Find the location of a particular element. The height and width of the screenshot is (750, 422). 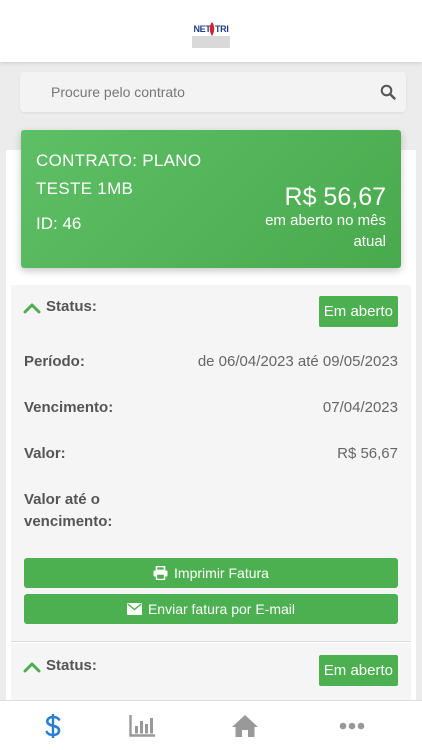

vencimento-value: 07/04/2023 is located at coordinates (360, 407).